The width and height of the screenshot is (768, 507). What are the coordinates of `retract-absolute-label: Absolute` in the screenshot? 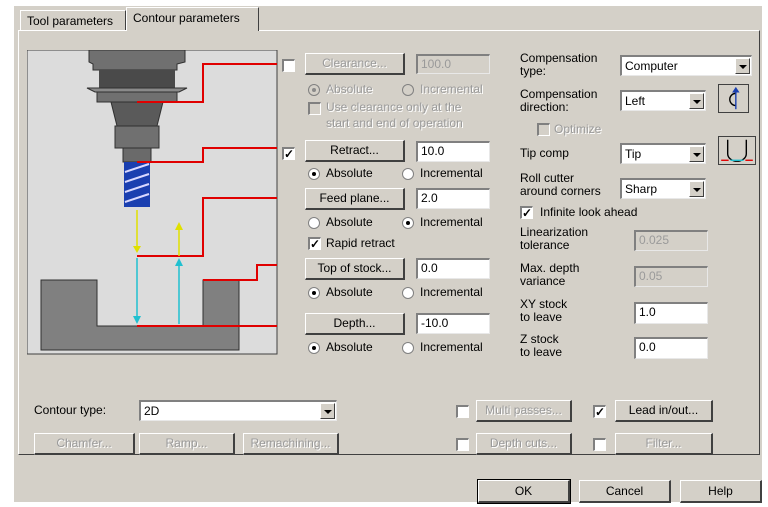 It's located at (349, 173).